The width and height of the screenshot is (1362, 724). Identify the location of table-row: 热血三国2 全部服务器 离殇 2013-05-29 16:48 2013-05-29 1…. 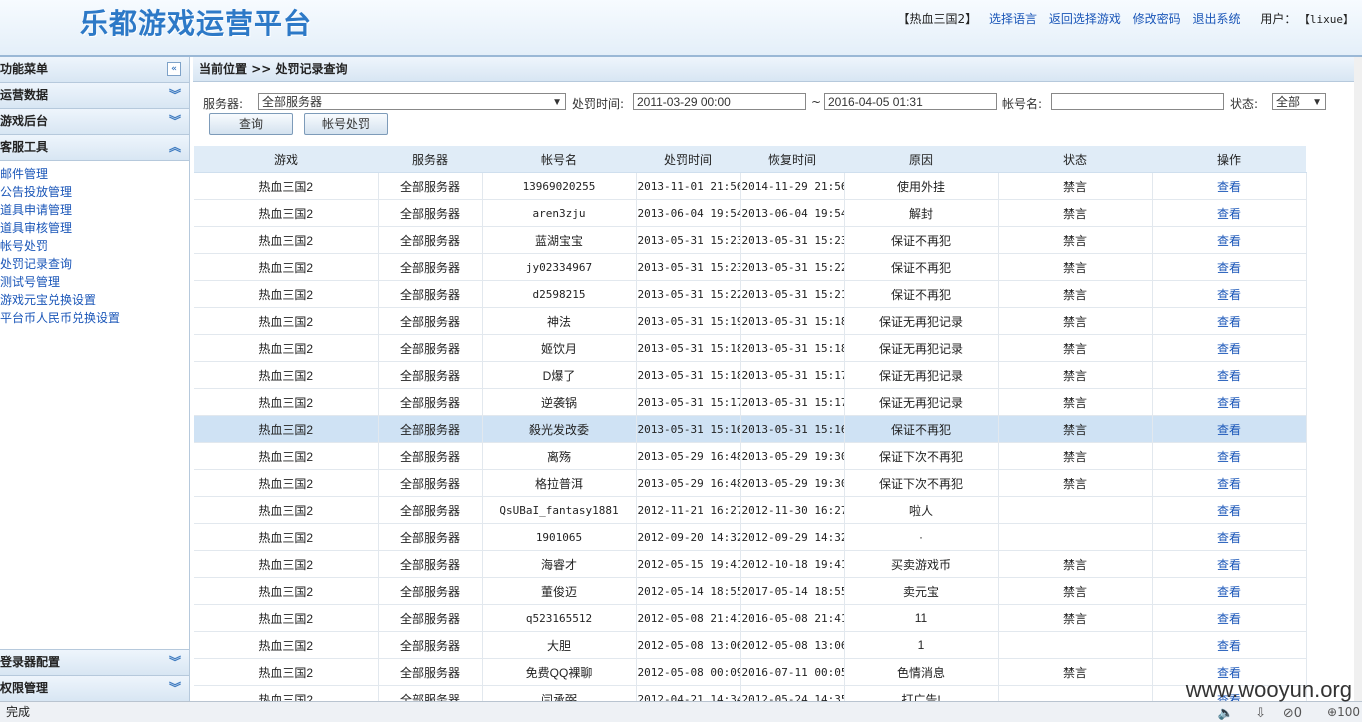
(750, 456).